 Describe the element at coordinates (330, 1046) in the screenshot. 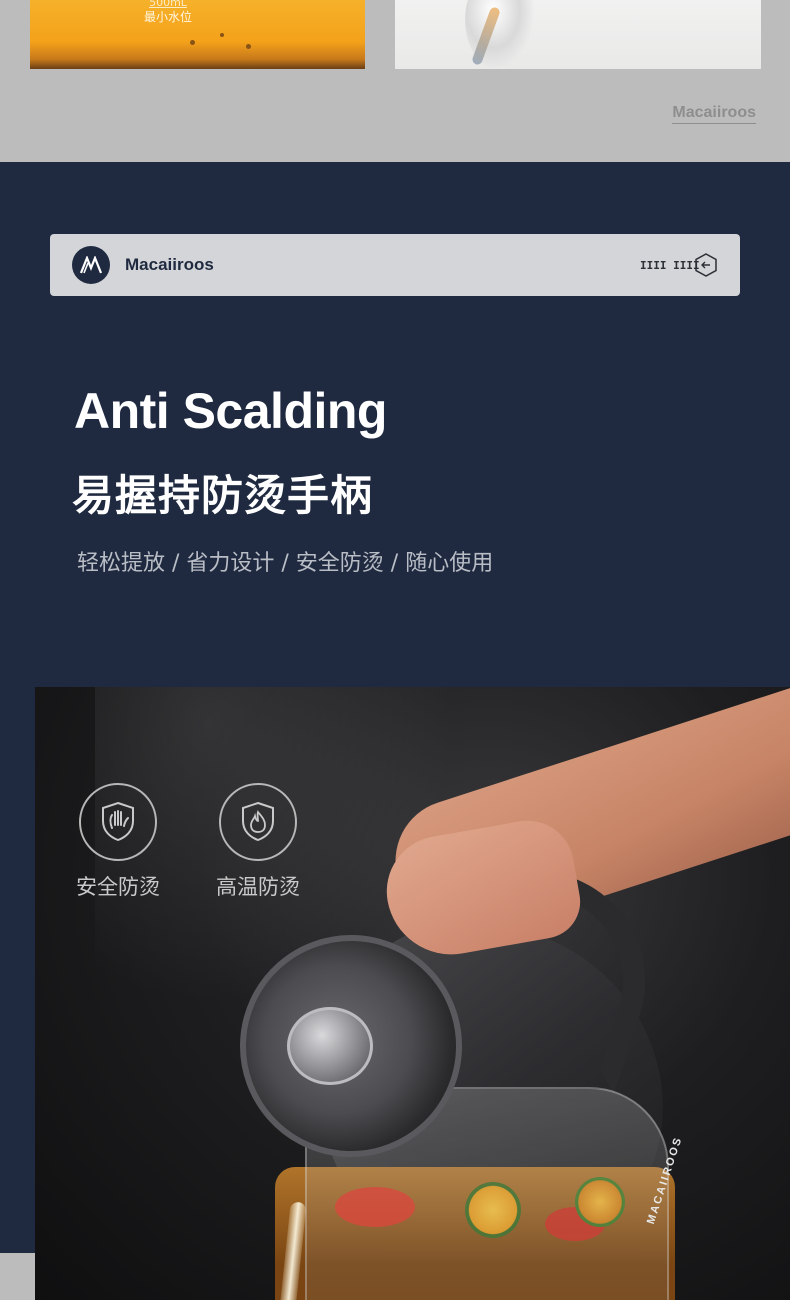

I see `lid-knob` at that location.